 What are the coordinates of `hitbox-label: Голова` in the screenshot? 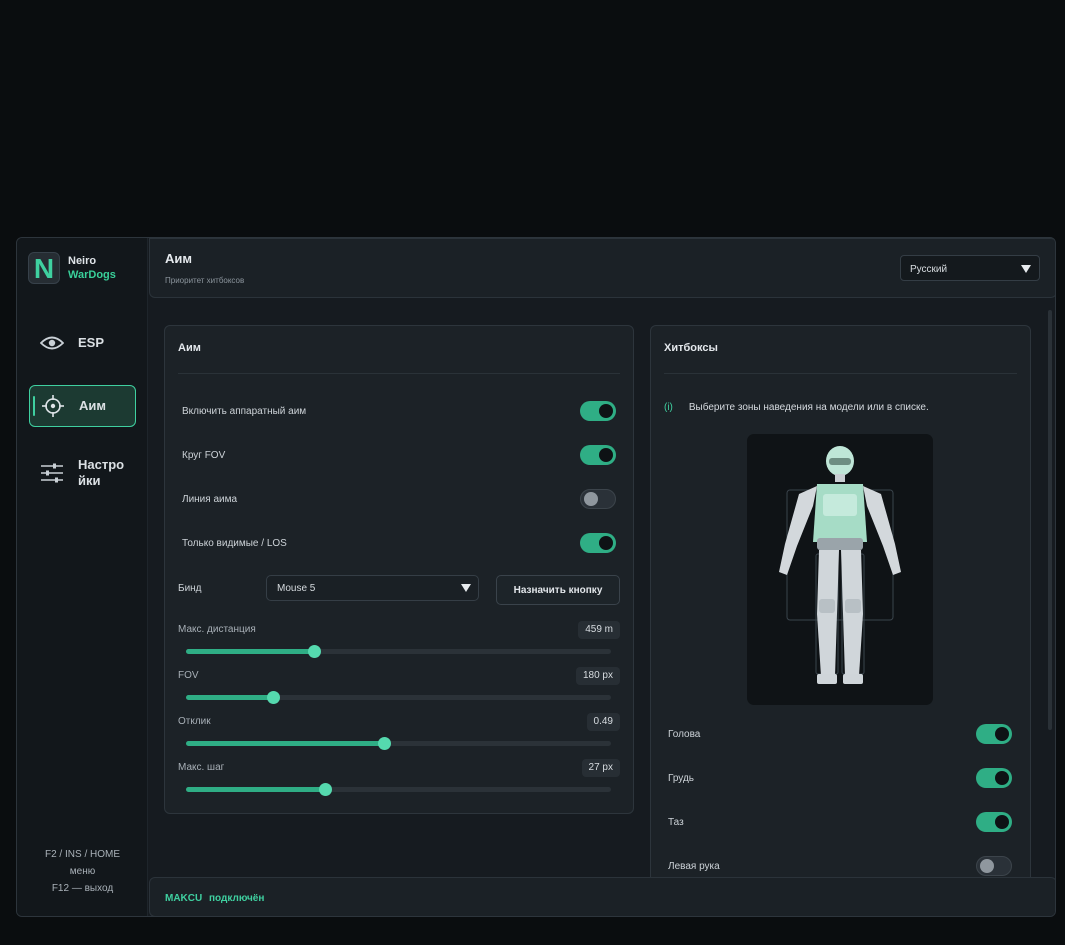 It's located at (684, 734).